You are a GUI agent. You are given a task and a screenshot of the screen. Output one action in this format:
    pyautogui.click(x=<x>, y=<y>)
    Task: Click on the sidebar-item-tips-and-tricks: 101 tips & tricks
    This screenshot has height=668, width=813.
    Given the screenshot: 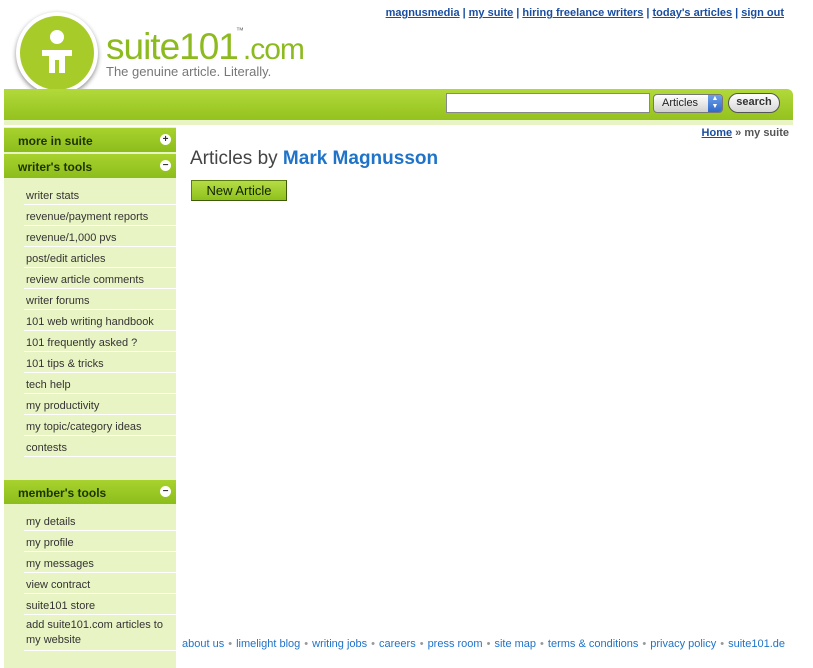 What is the action you would take?
    pyautogui.click(x=100, y=362)
    